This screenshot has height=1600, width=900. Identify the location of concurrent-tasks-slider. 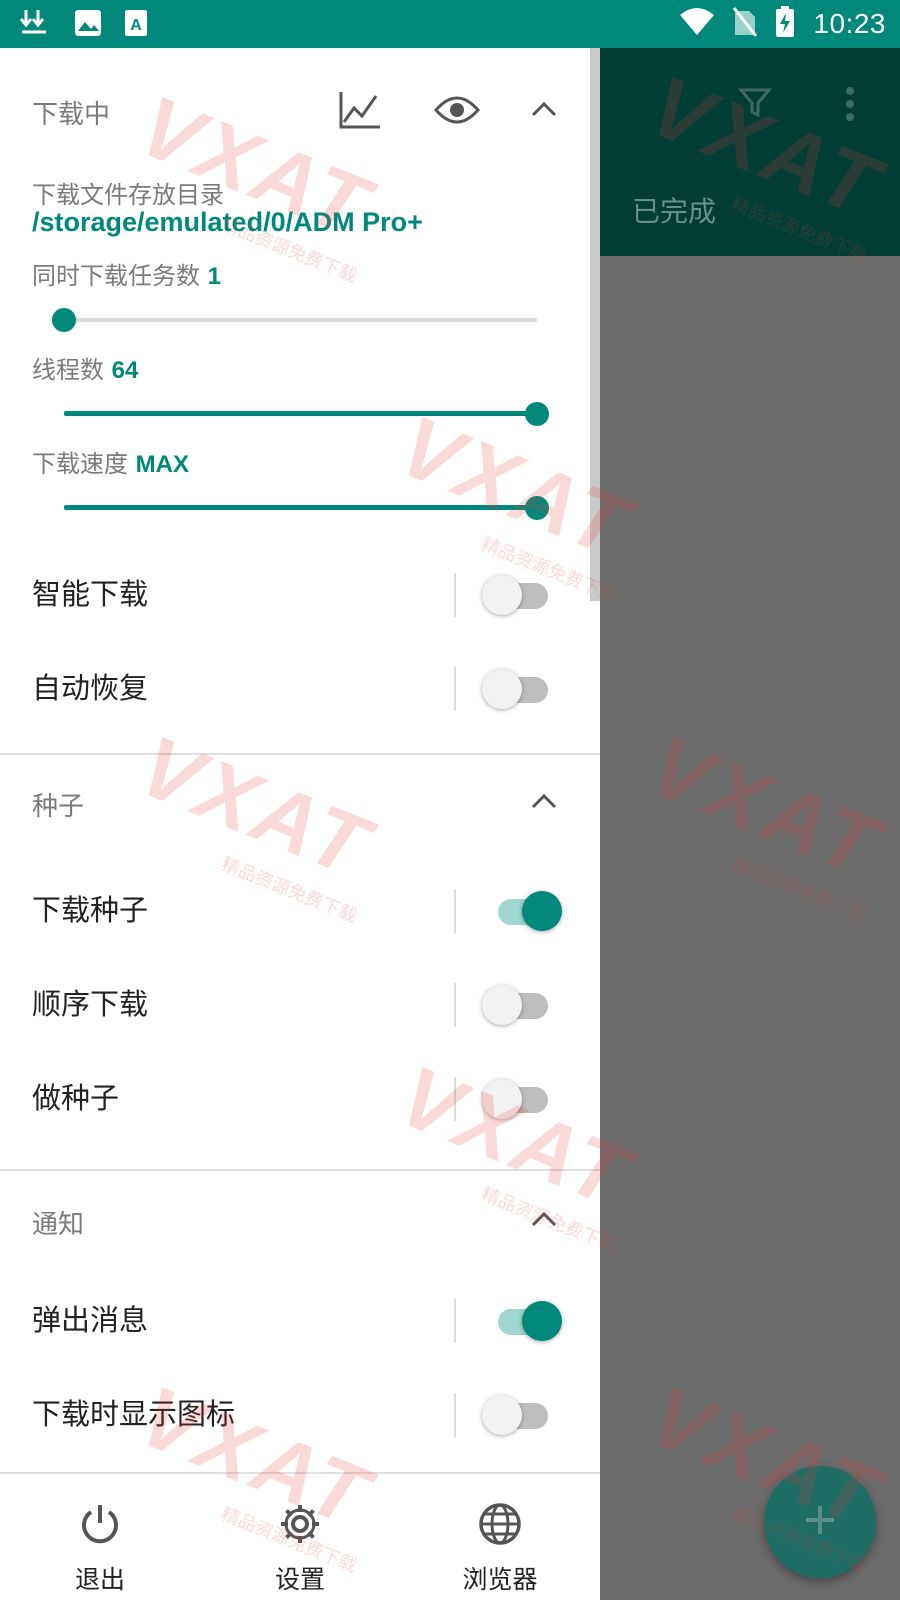
(294, 320).